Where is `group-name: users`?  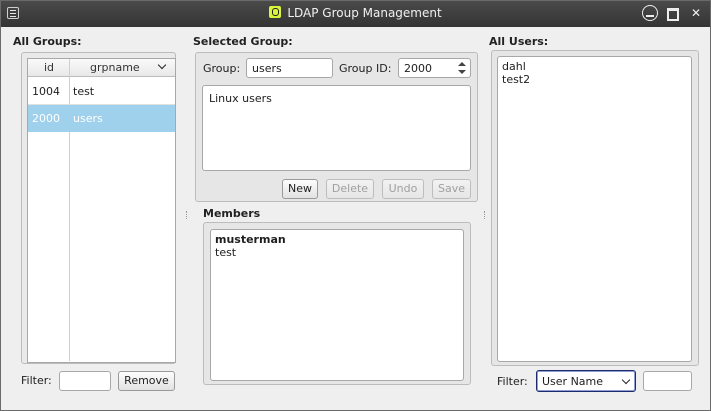 group-name: users is located at coordinates (88, 118).